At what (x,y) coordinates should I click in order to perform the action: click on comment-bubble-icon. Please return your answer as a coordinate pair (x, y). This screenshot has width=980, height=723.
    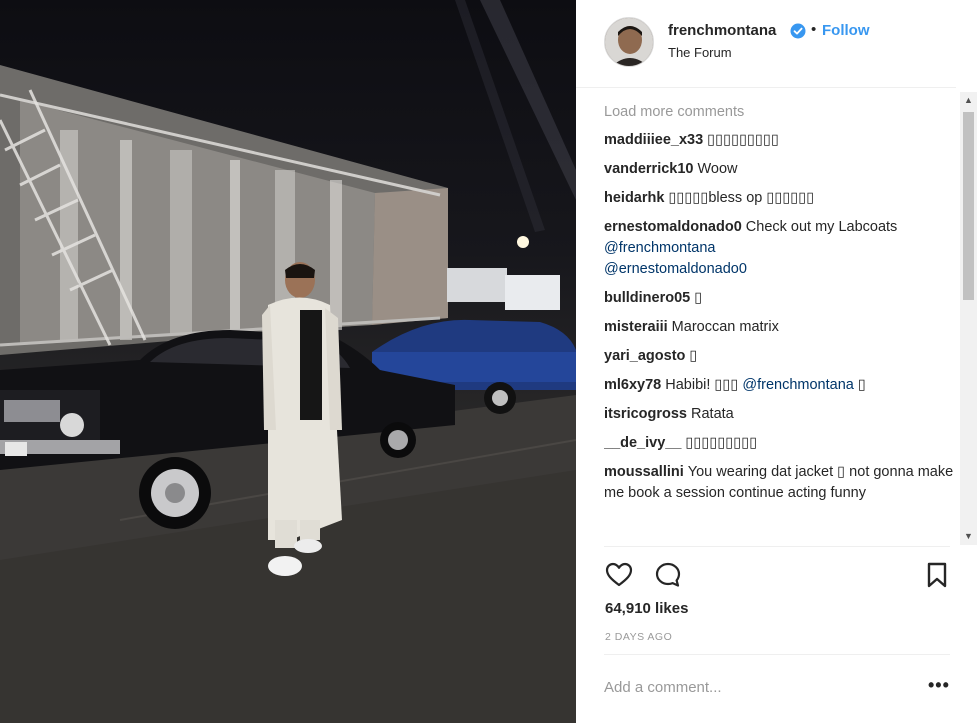
    Looking at the image, I should click on (668, 575).